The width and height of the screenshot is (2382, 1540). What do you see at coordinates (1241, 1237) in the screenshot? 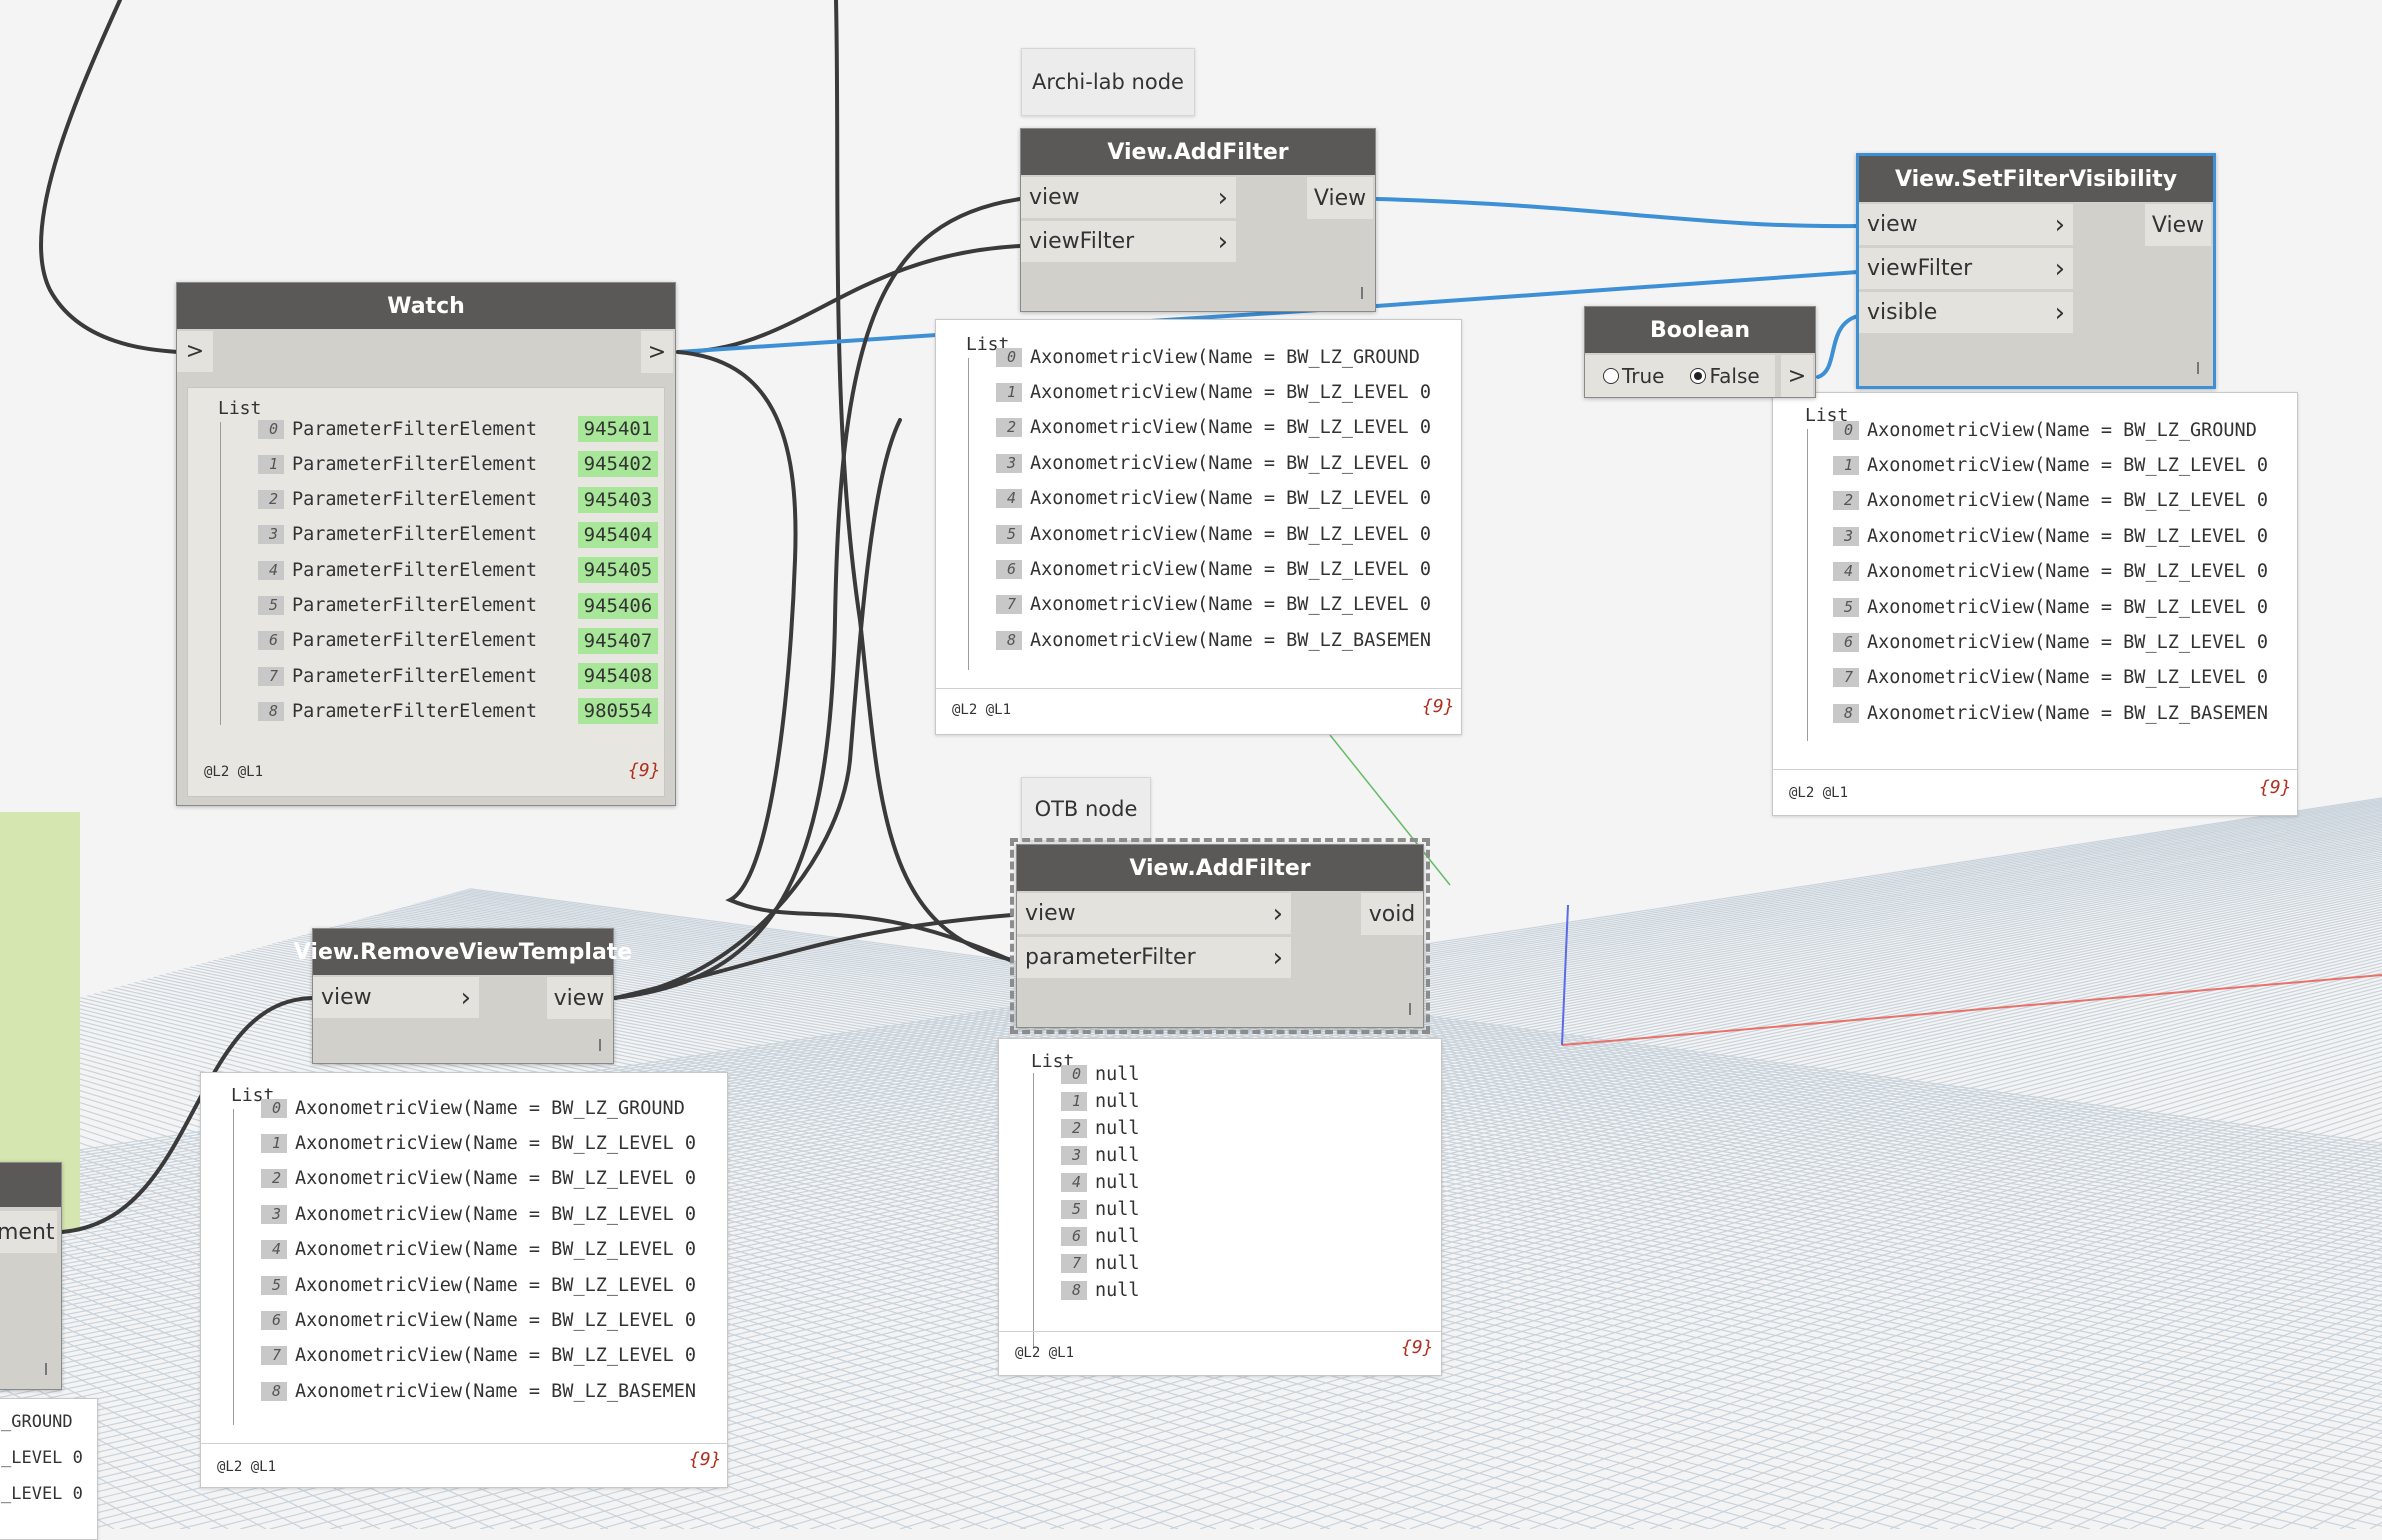
I see `list-item: 6 null` at bounding box center [1241, 1237].